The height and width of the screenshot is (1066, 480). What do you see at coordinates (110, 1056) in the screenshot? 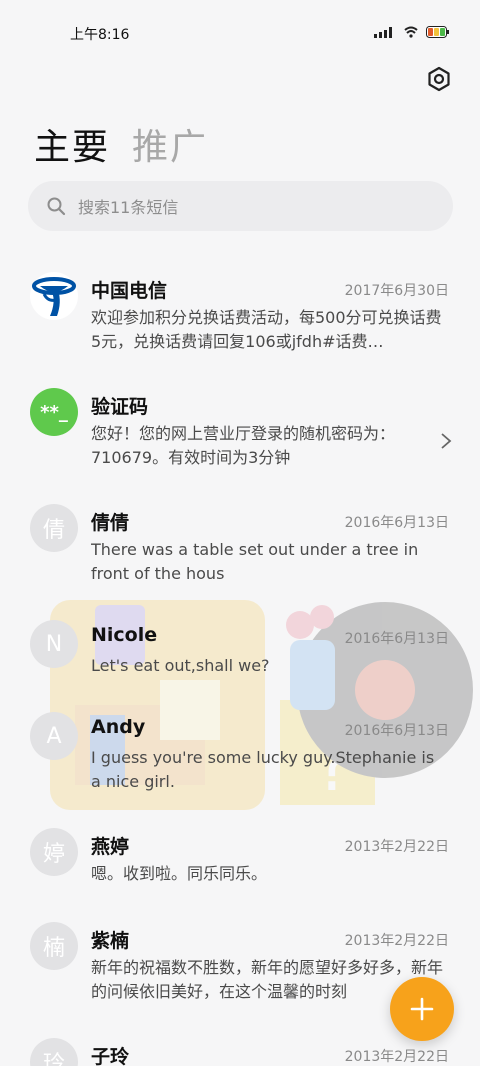
I see `contact-name: 子玲` at bounding box center [110, 1056].